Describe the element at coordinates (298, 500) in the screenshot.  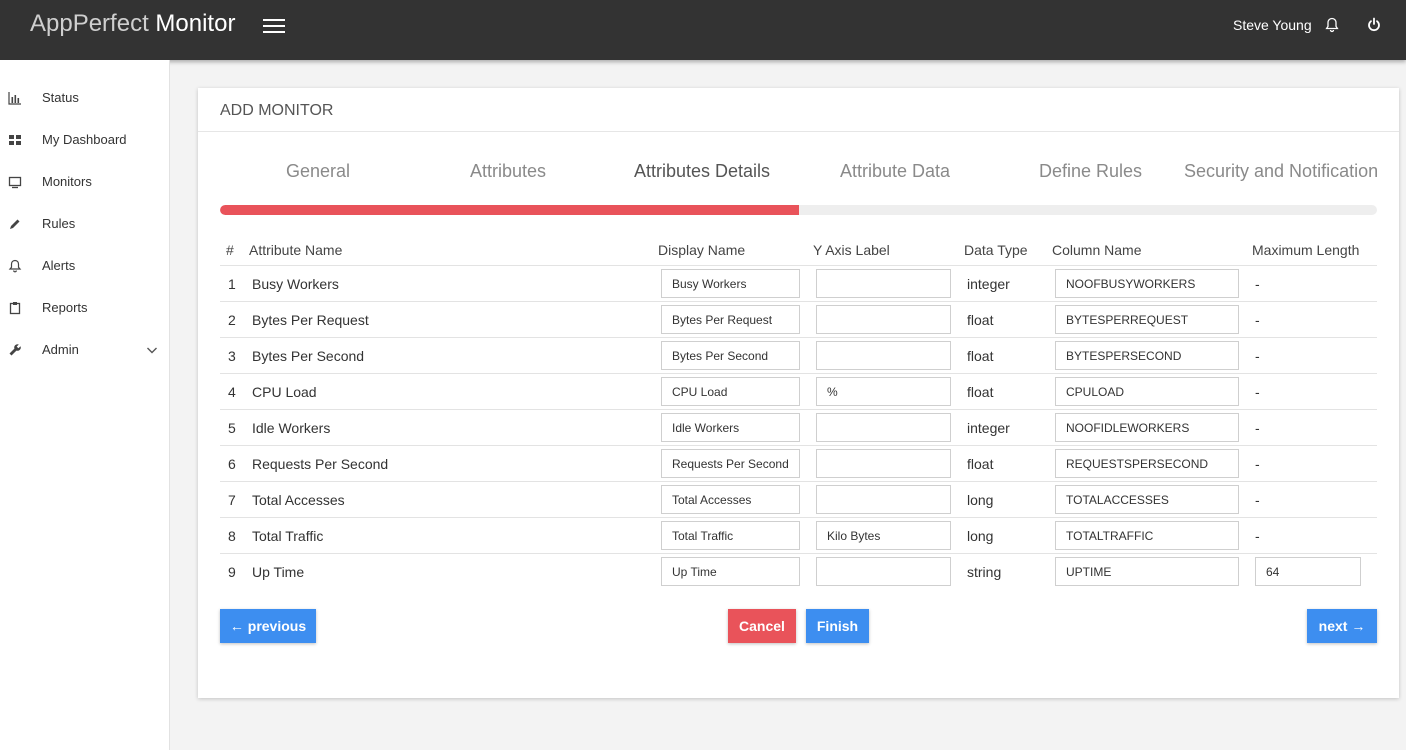
I see `attribute-name: Total Accesses` at that location.